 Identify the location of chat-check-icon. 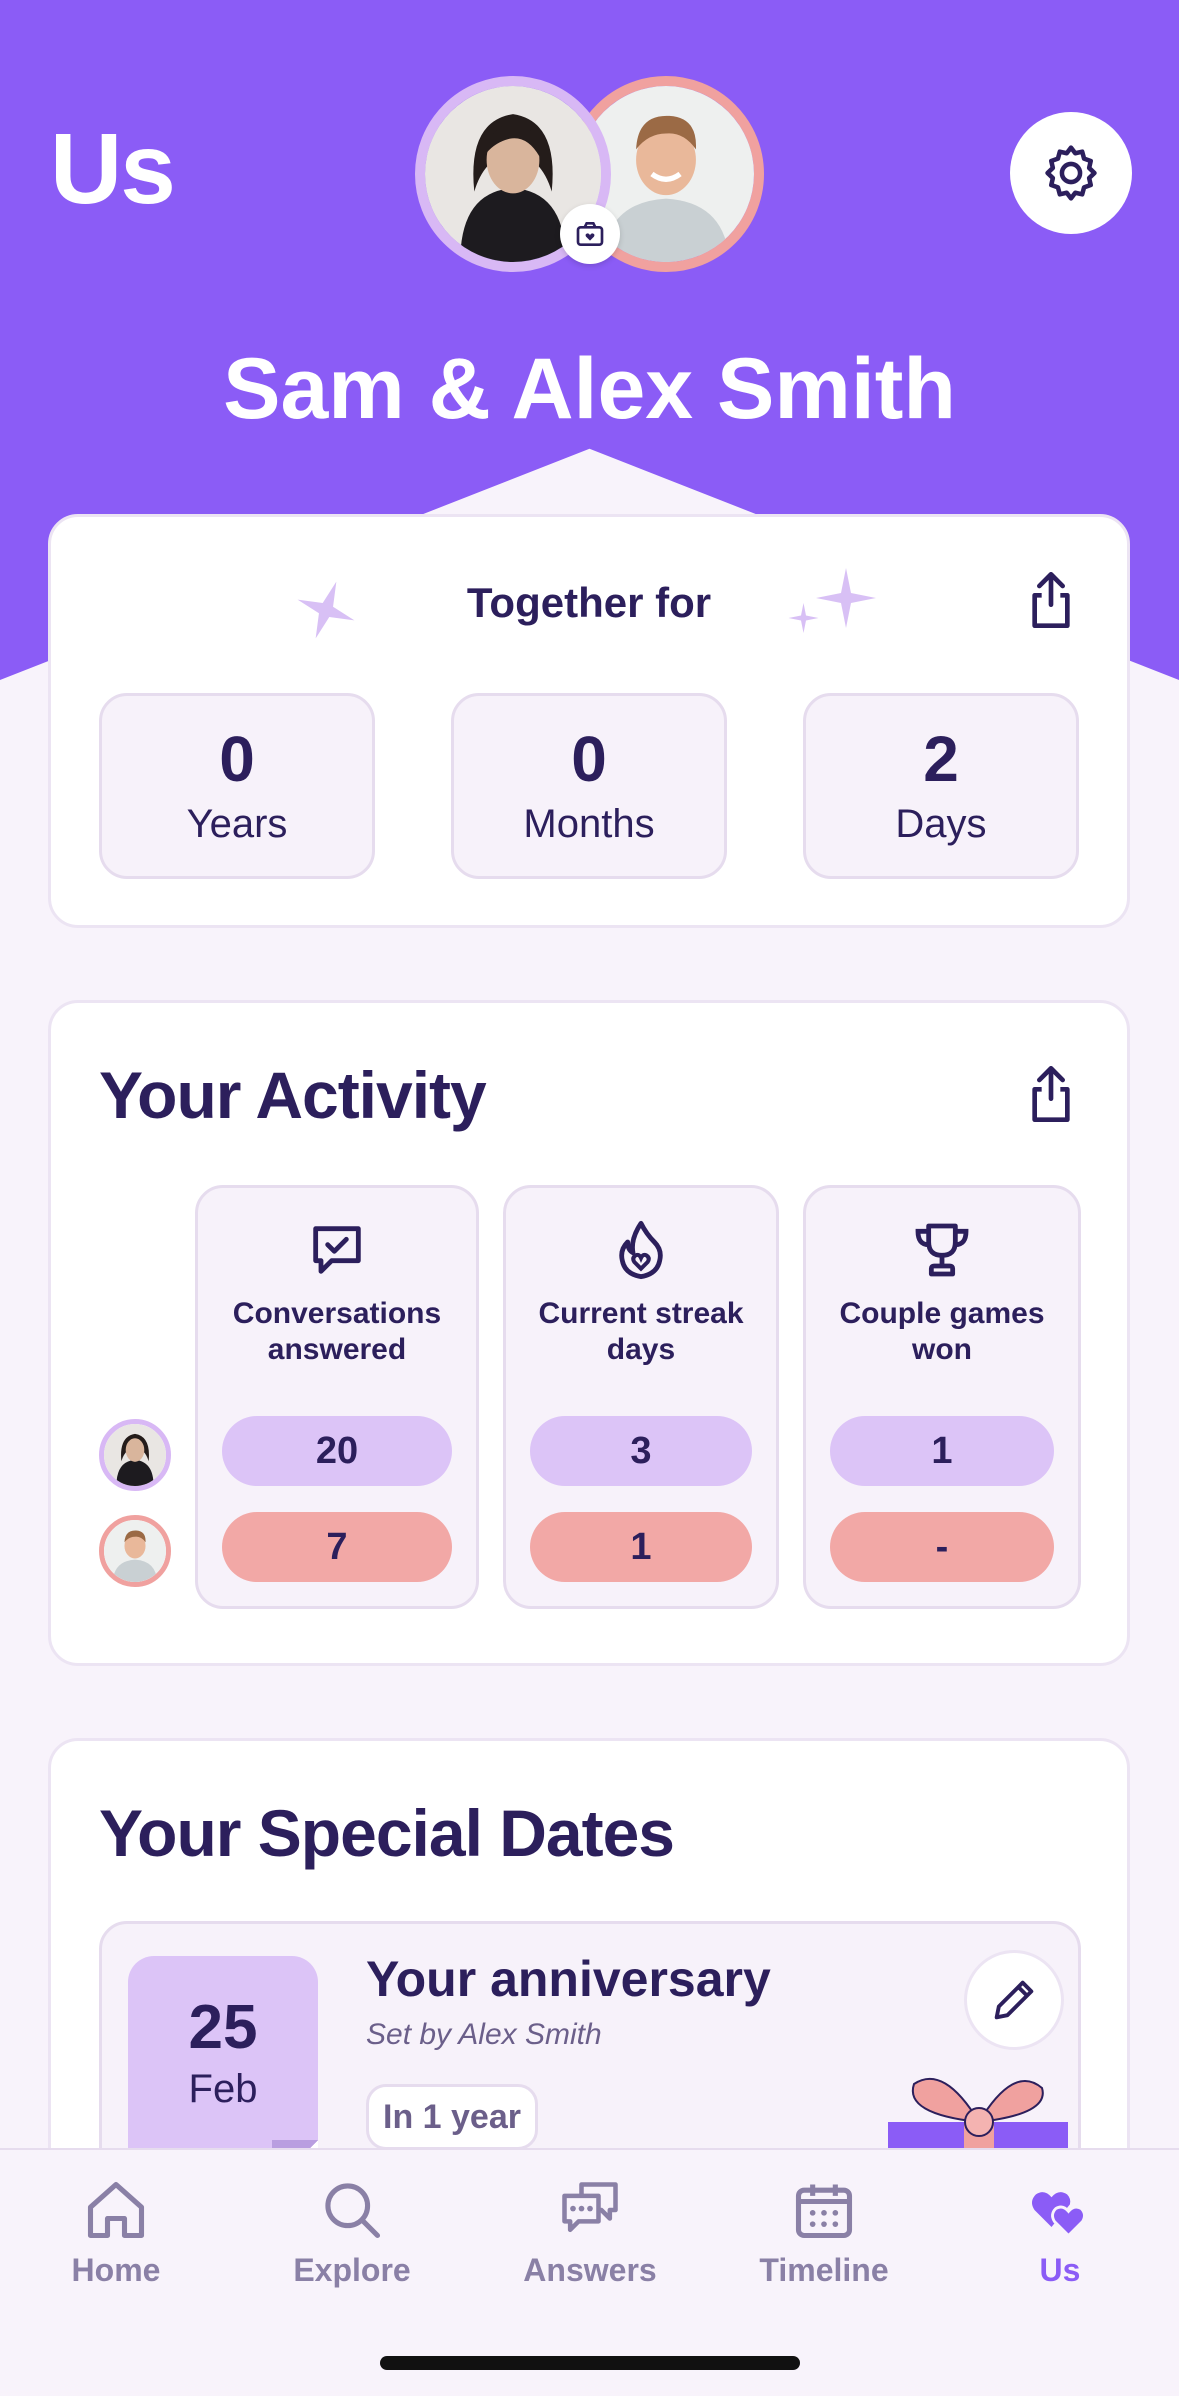
(337, 1250).